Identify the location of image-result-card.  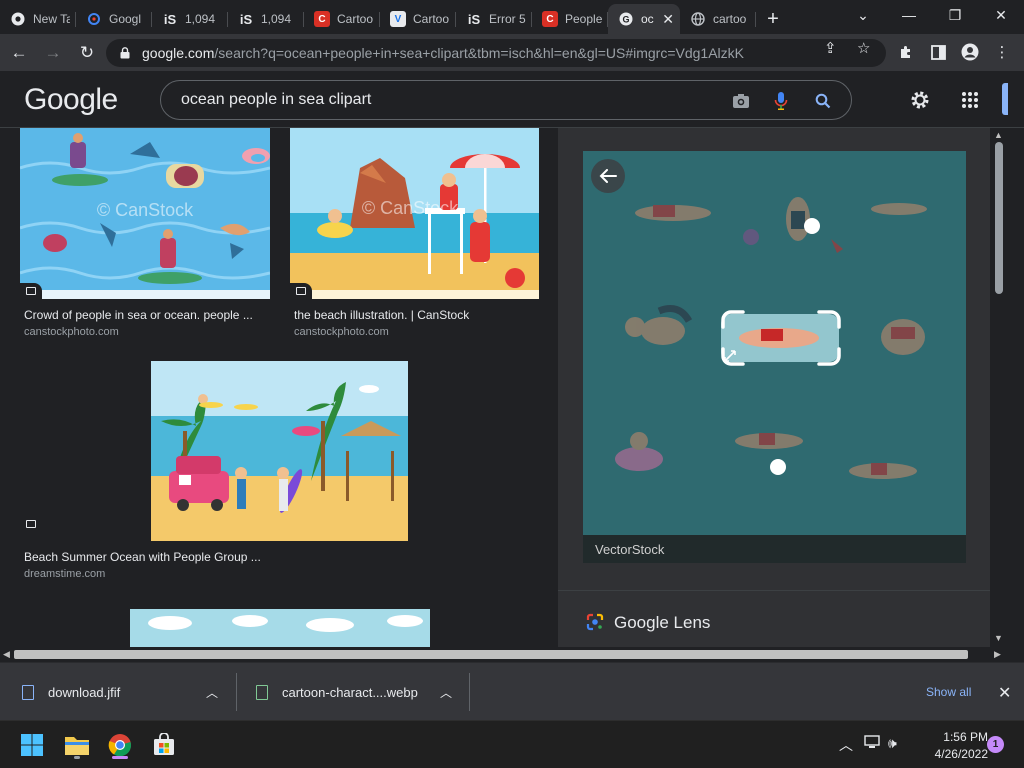
(280, 628).